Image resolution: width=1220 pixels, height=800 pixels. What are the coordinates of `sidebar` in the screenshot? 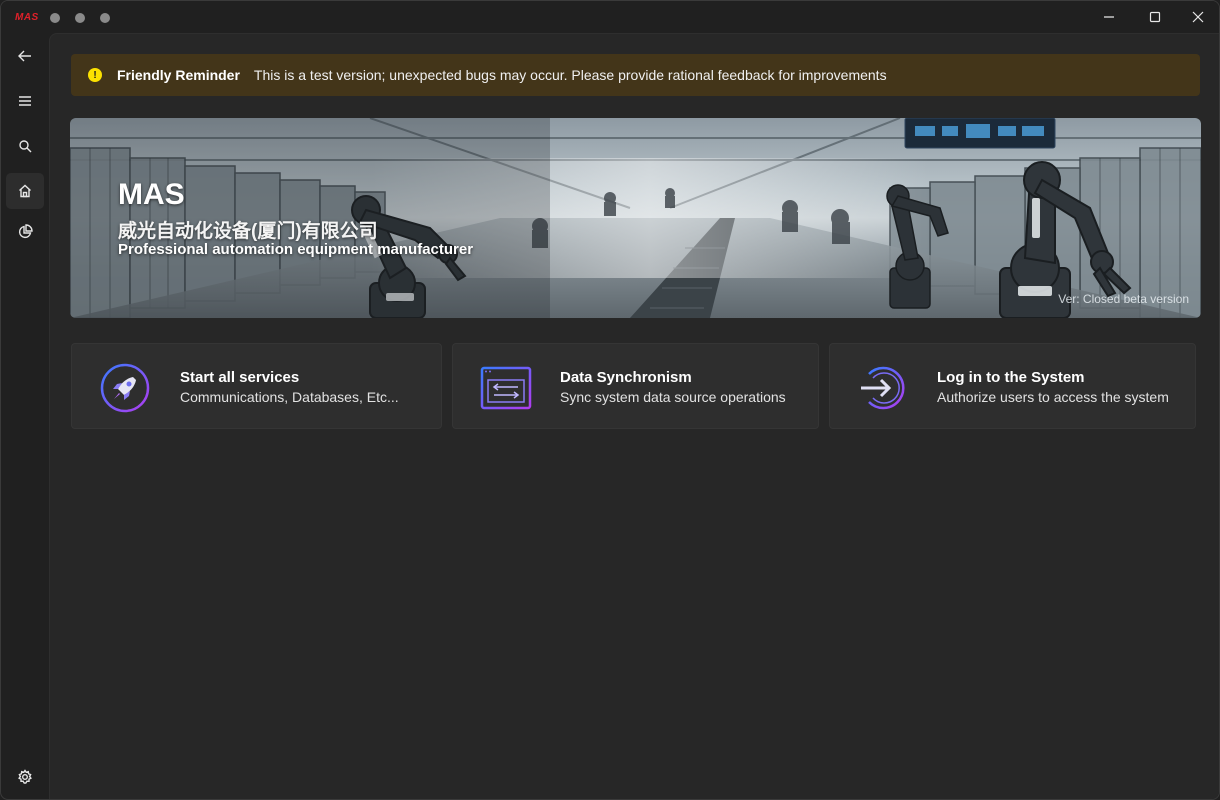 It's located at (25, 416).